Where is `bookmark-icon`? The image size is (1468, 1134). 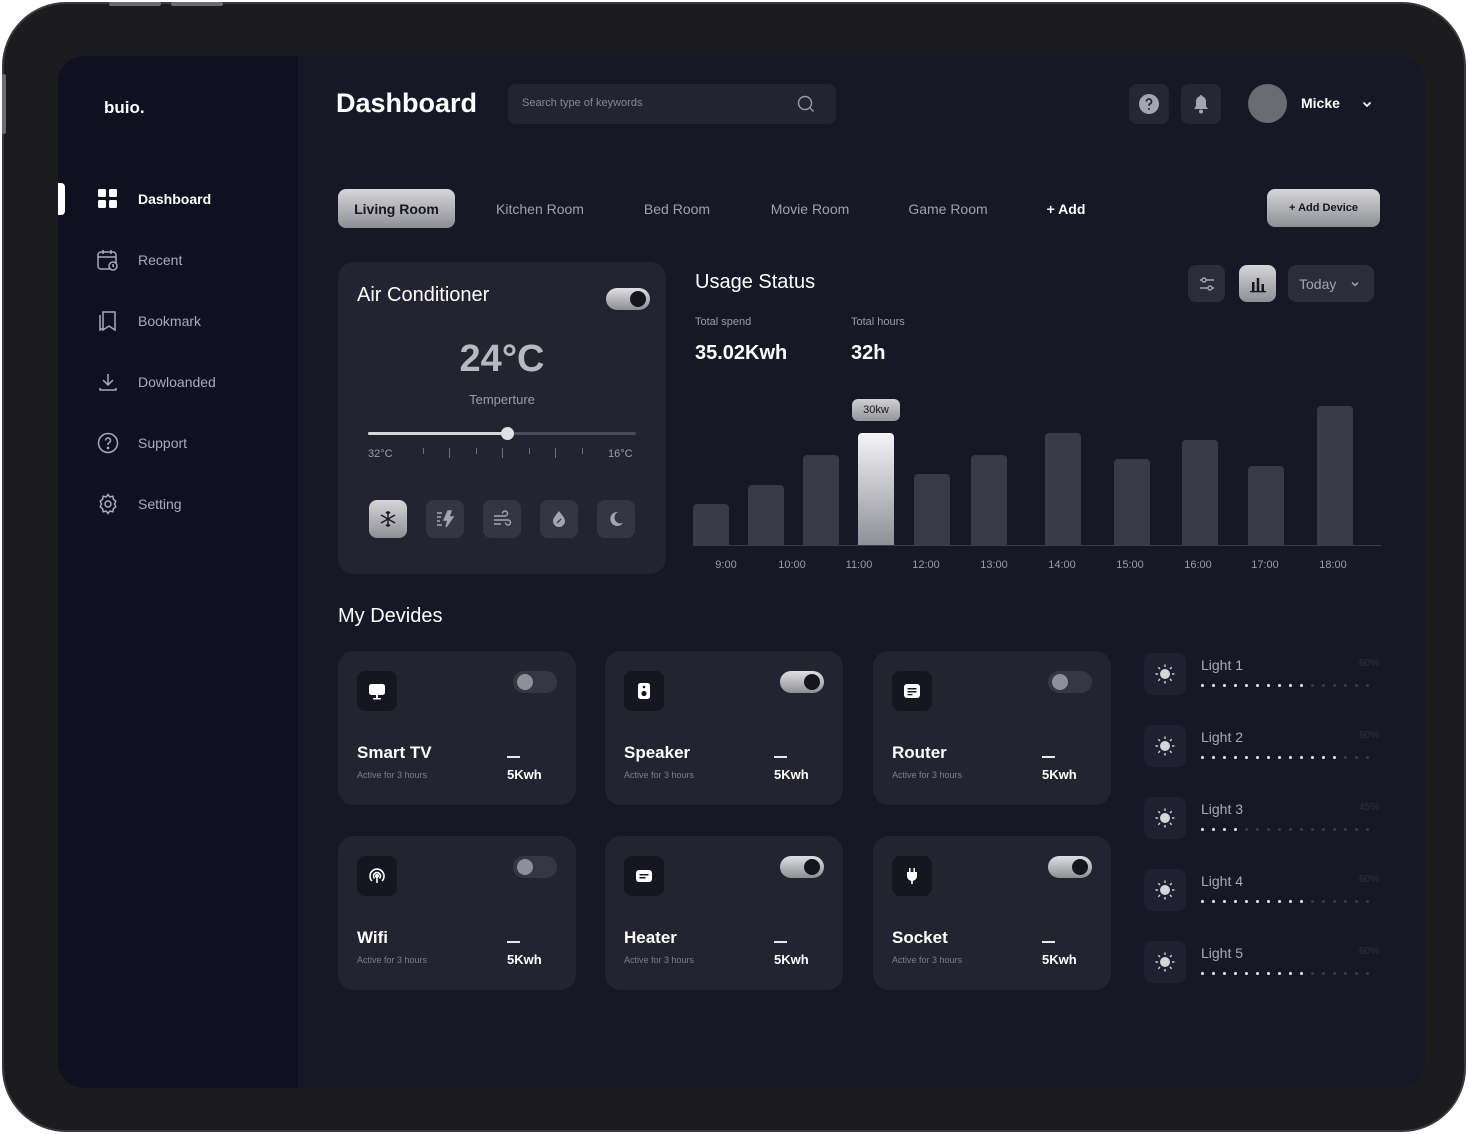 bookmark-icon is located at coordinates (107, 321).